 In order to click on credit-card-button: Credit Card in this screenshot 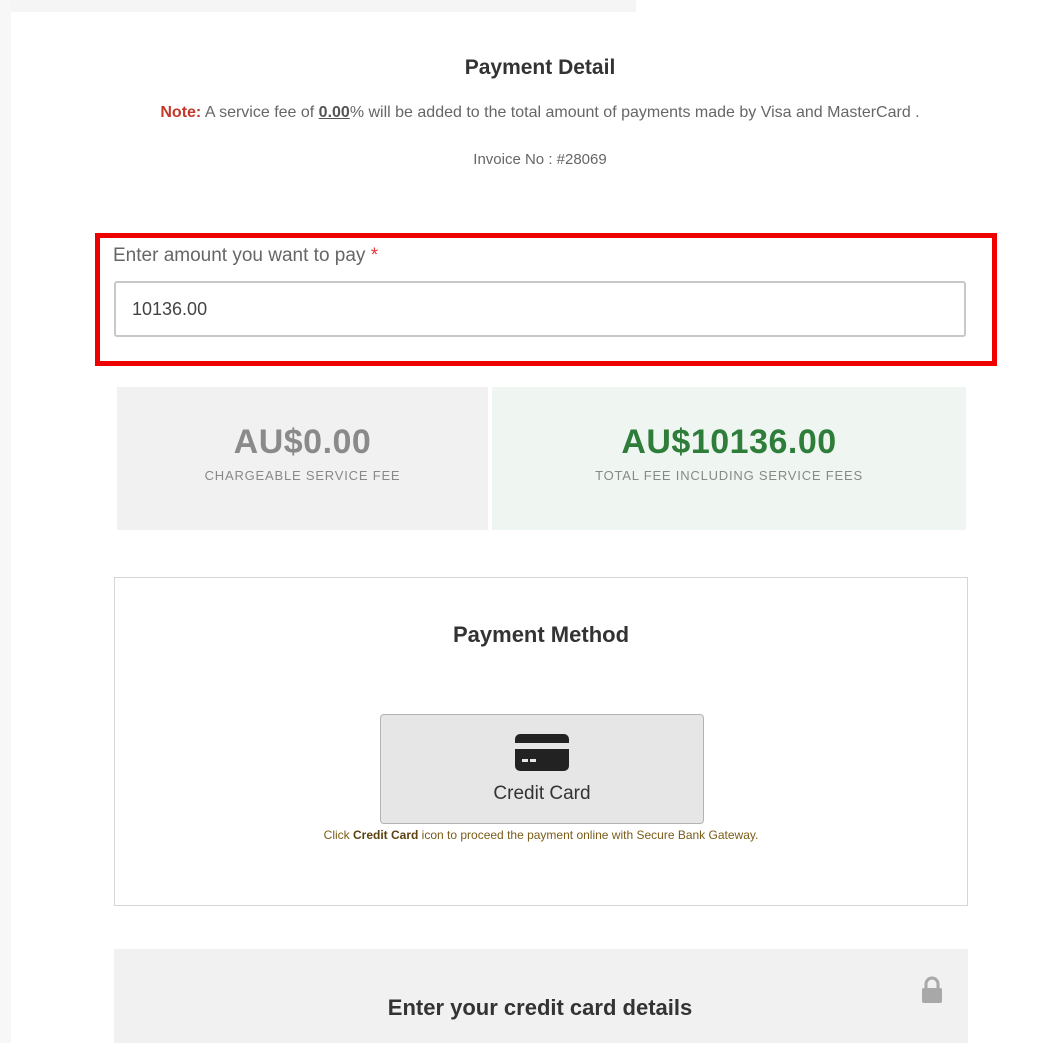, I will do `click(542, 769)`.